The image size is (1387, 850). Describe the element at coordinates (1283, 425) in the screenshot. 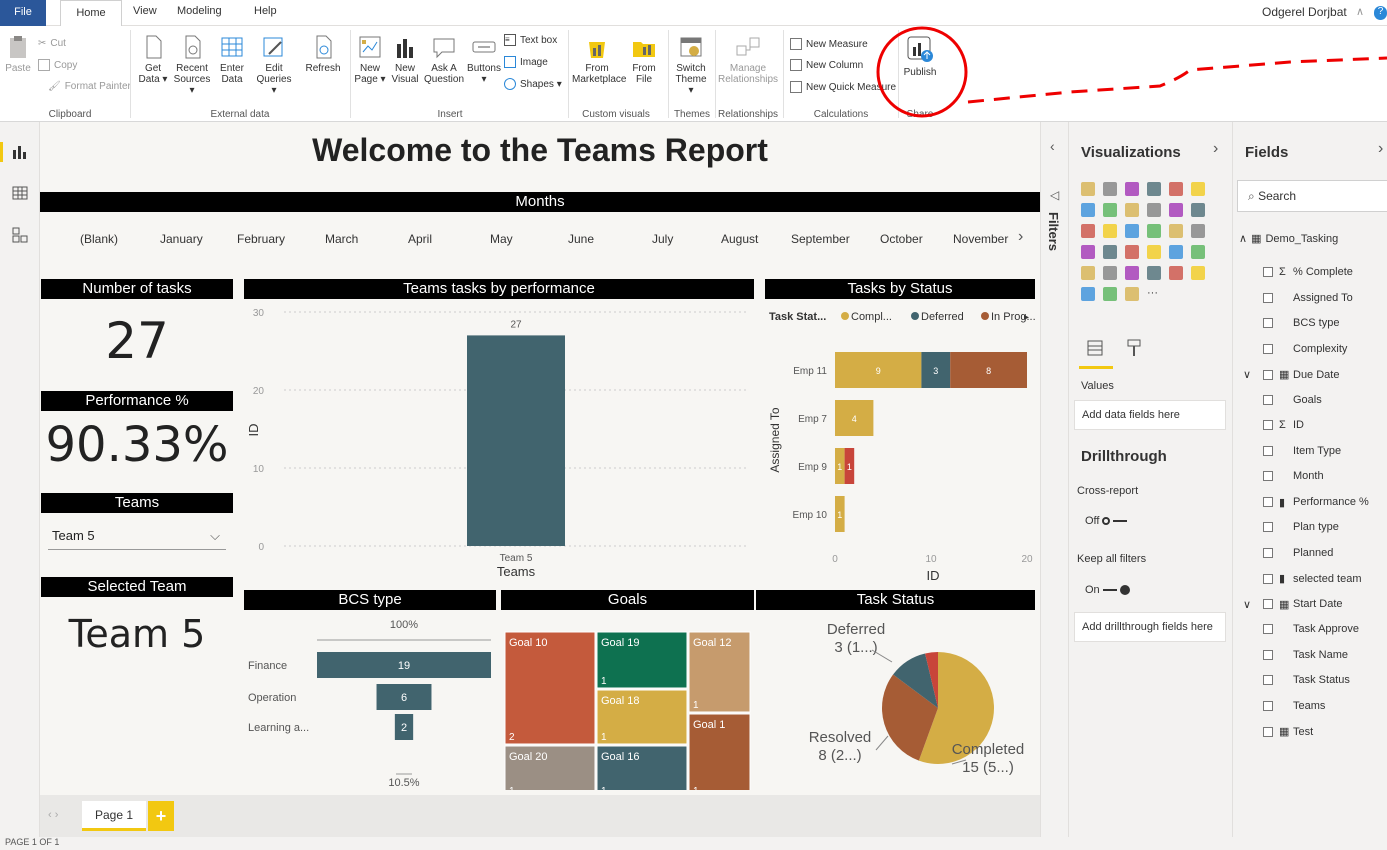

I see `field-item: Σ ID` at that location.